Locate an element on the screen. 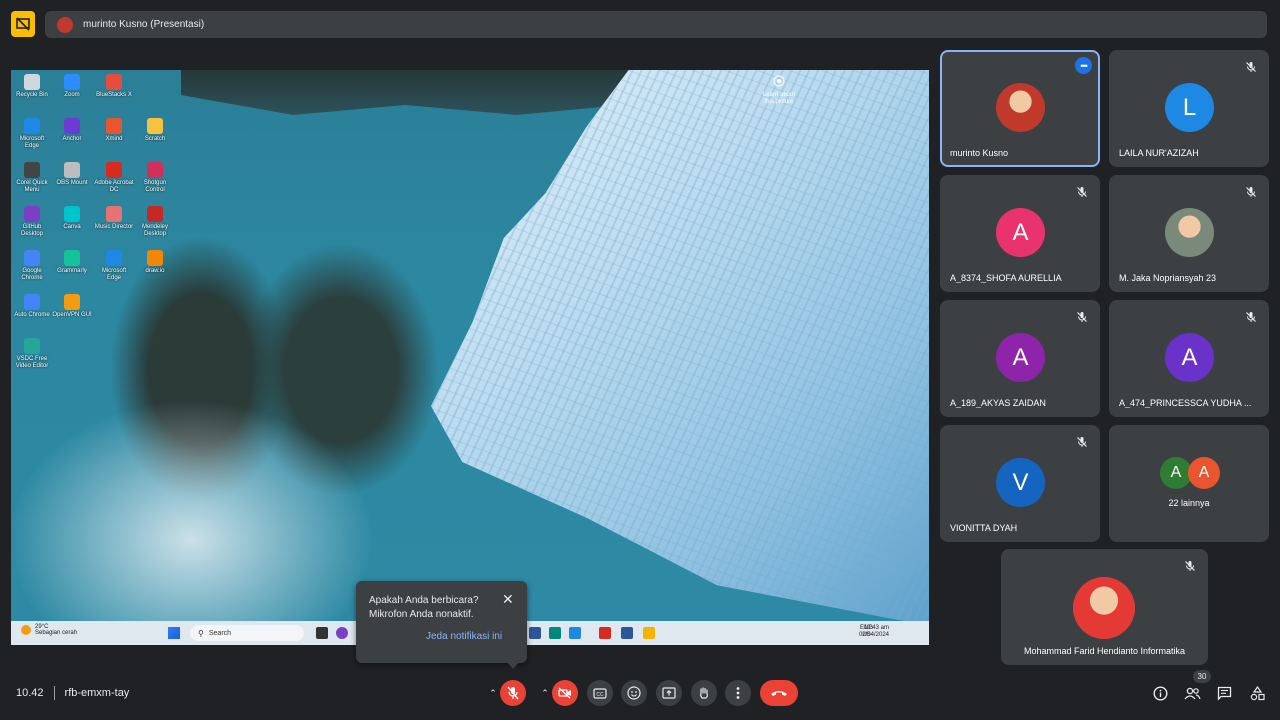 The image size is (1280, 720). desktop-icon: Corel Quick Menu is located at coordinates (32, 178).